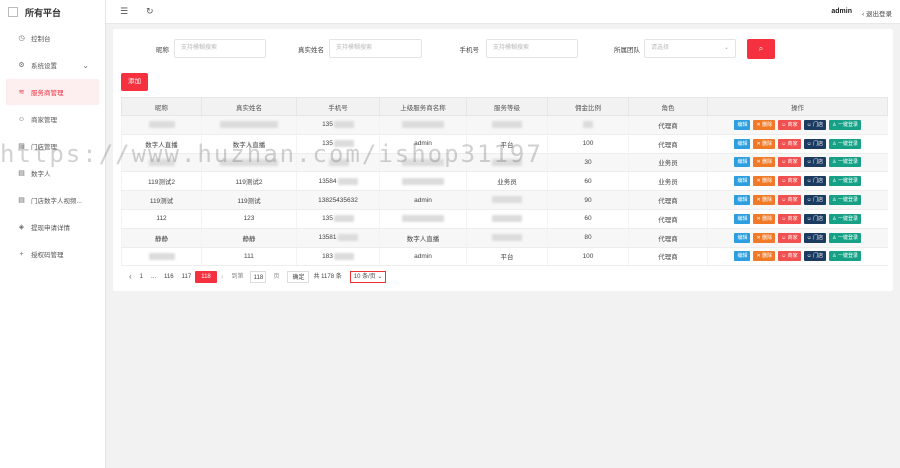 The image size is (900, 468). Describe the element at coordinates (504, 257) in the screenshot. I see `table-row: 111 183 admin 平台 100 代理商 编辑 ✕ 删除 ☺ 商家 ☺ 门店 ♙ 一键登录` at that location.